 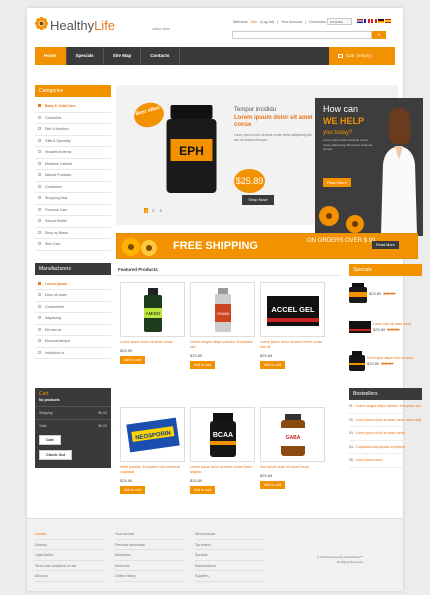 What do you see at coordinates (73, 176) in the screenshot?
I see `category-item: Natural Products` at bounding box center [73, 176].